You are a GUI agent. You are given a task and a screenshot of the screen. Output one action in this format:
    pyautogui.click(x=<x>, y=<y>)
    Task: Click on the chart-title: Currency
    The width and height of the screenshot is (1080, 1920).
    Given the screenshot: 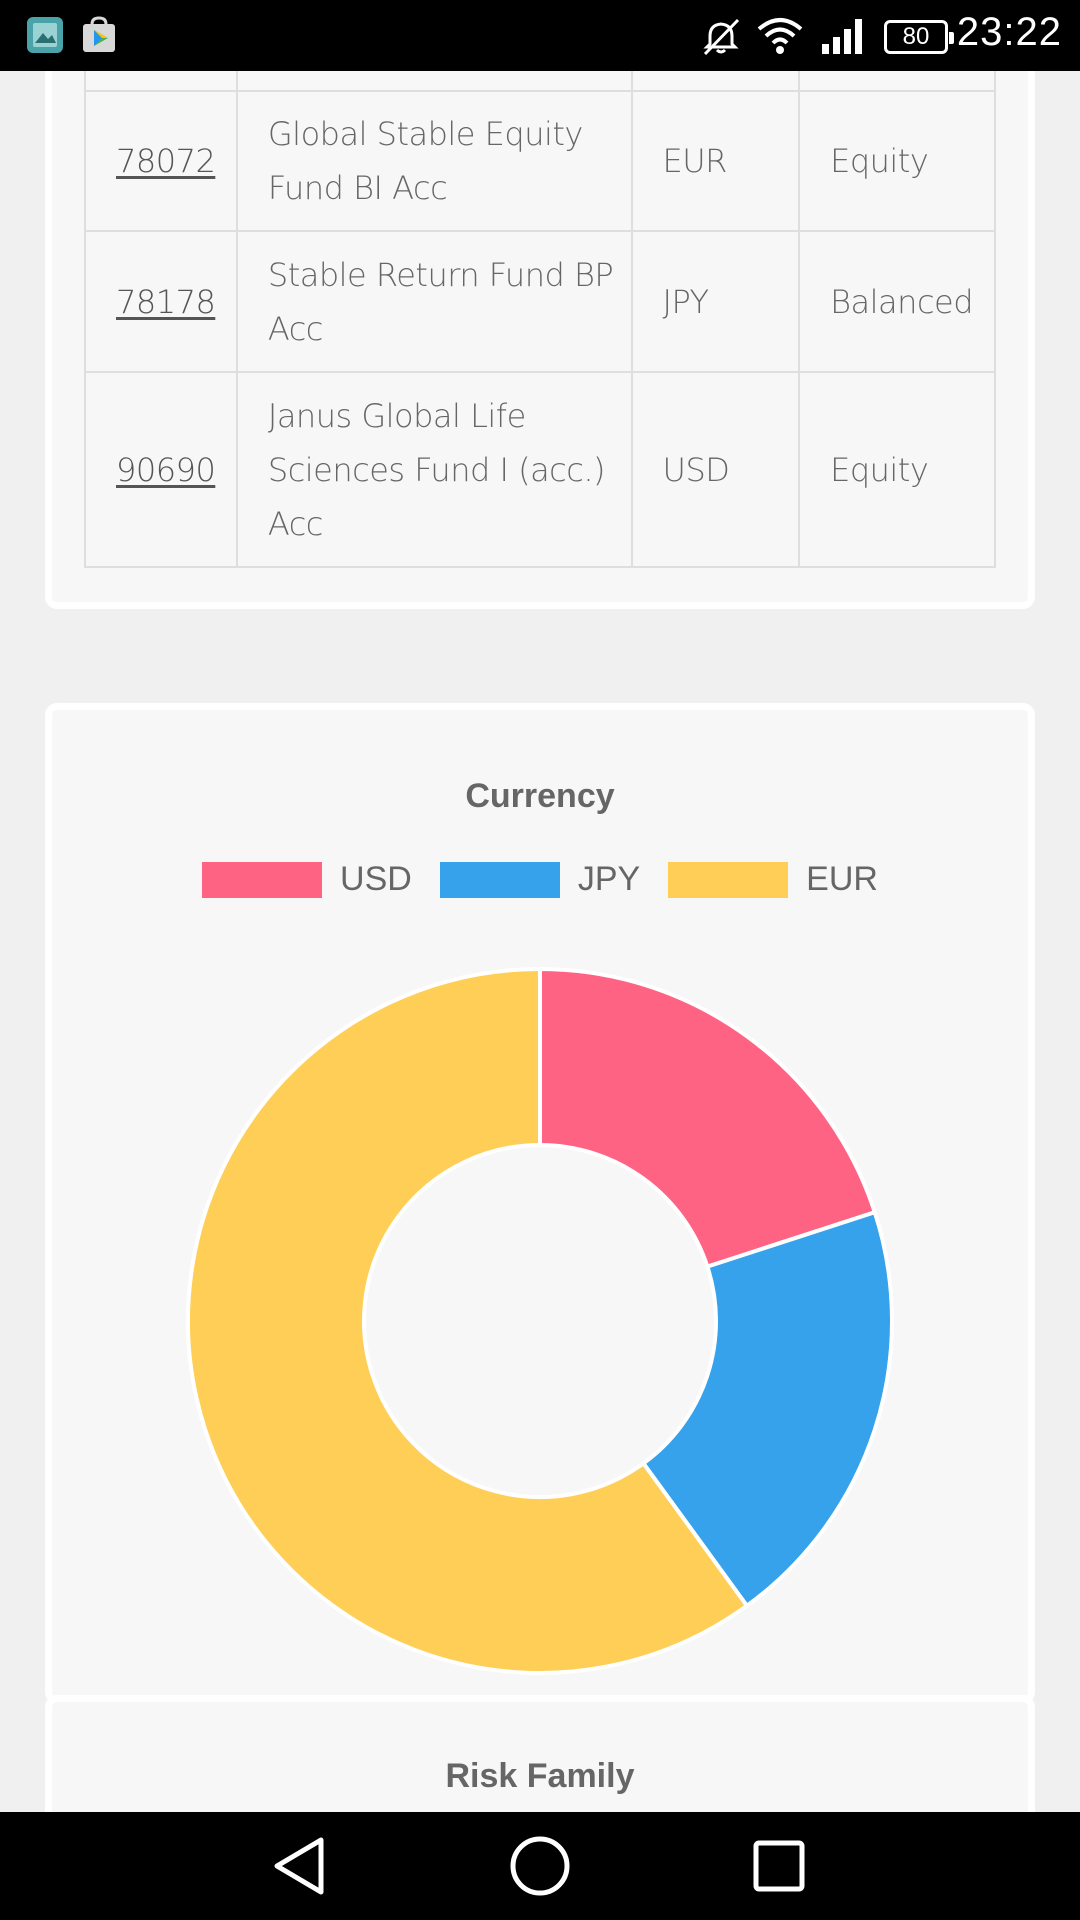 What is the action you would take?
    pyautogui.click(x=540, y=796)
    